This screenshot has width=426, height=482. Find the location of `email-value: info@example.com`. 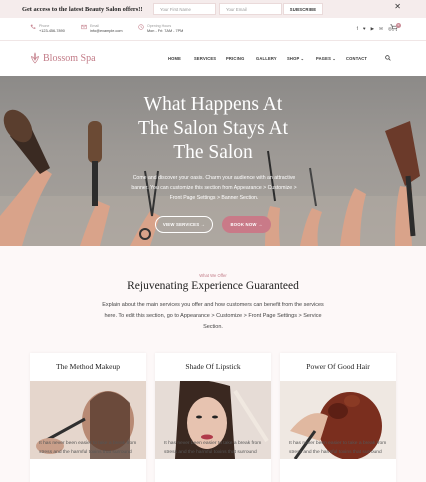

email-value: info@example.com is located at coordinates (106, 31).